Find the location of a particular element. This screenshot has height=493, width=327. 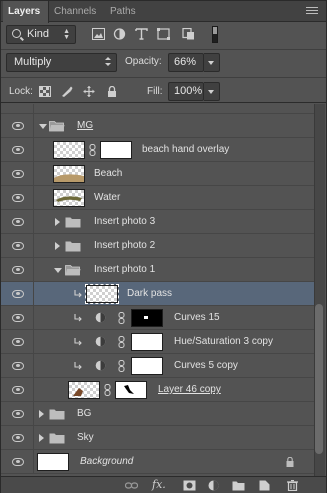

layer-row-curves-5-copy: Curves 5 copy is located at coordinates (157, 366).